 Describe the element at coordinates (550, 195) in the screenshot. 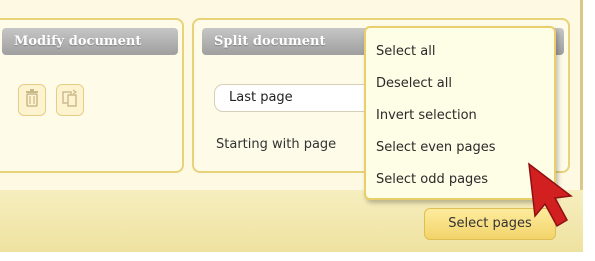

I see `mouse-pointer-icon` at that location.